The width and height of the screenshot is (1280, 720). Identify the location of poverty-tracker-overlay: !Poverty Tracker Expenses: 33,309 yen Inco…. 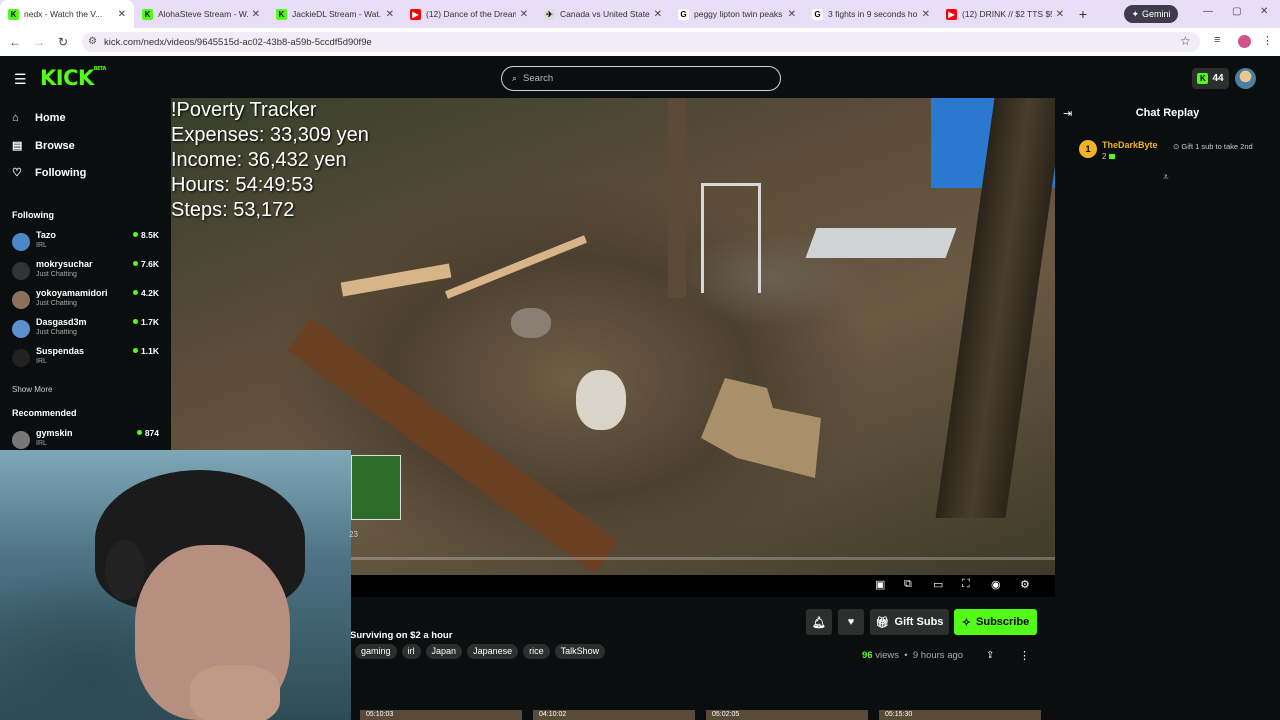
(270, 160).